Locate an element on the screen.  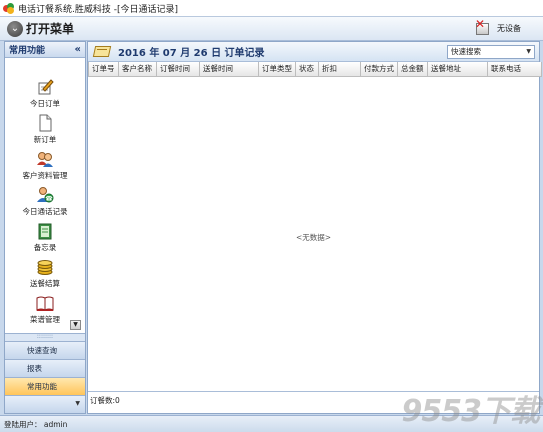
sidebar-item-today-orders: 今日订单 is located at coordinates (45, 96).